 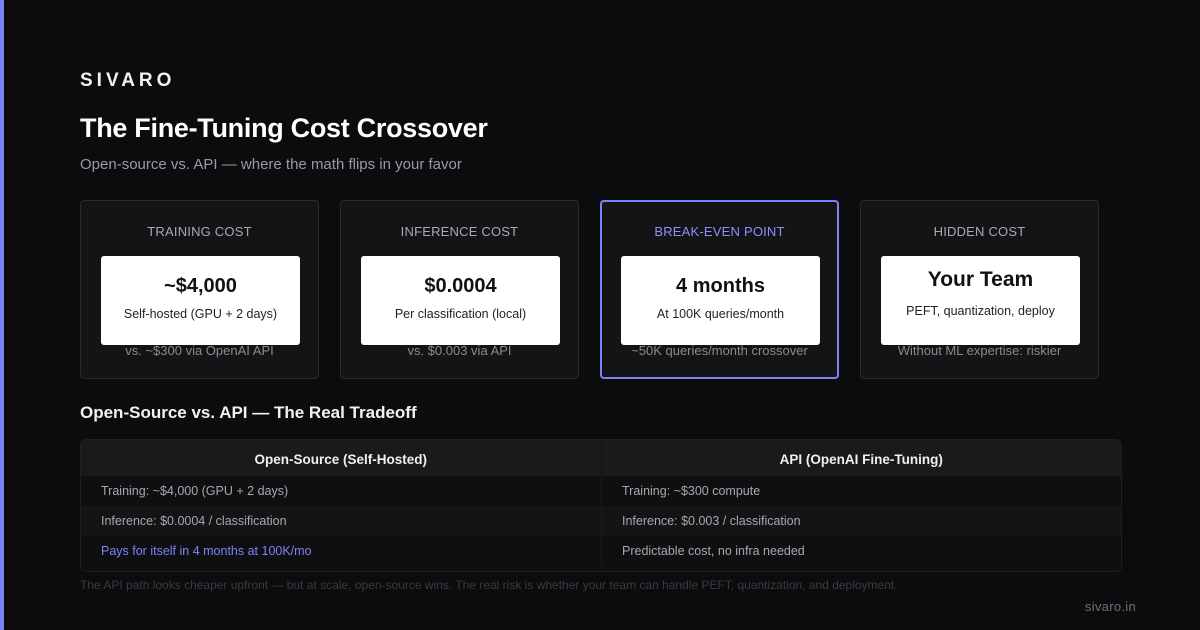 What do you see at coordinates (460, 314) in the screenshot?
I see `card-description: Per classification (local)` at bounding box center [460, 314].